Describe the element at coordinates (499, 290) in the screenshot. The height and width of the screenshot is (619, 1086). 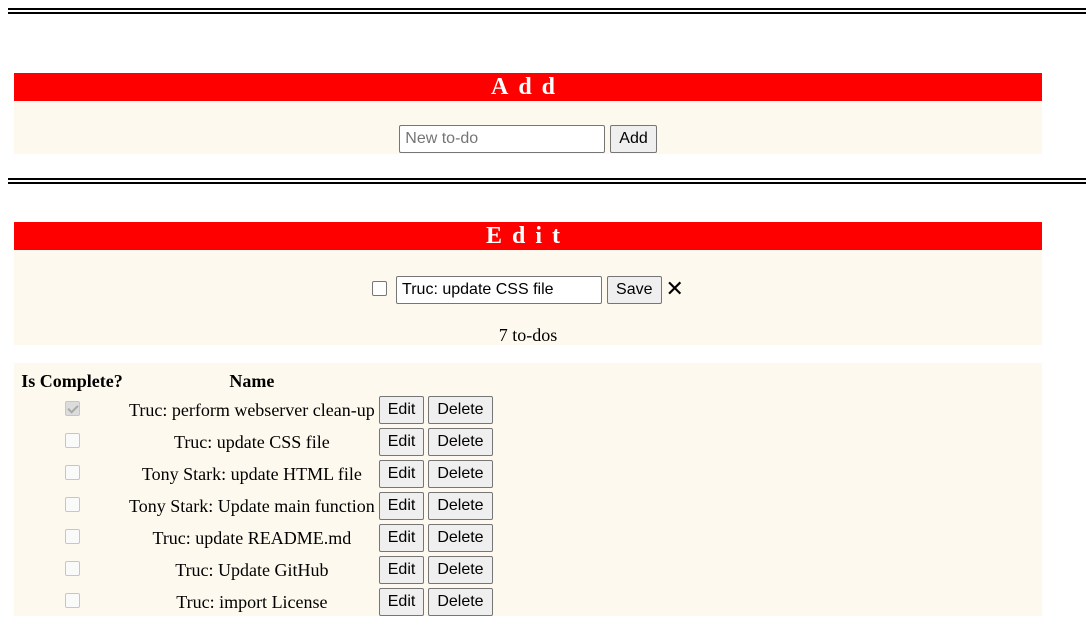
I see `edit-todo-input` at that location.